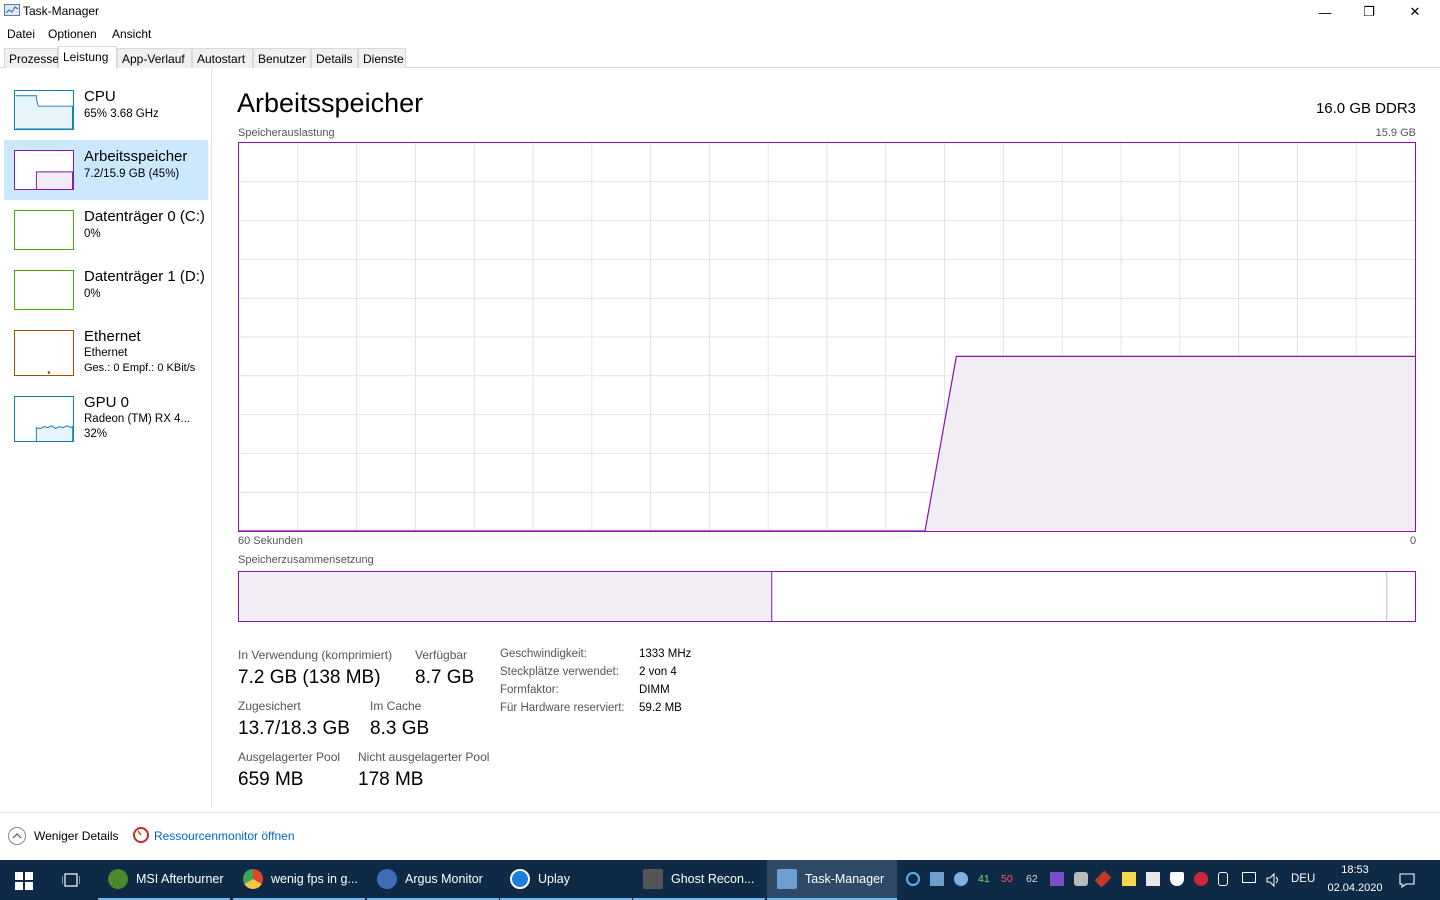  Describe the element at coordinates (660, 708) in the screenshot. I see `hardware-reserved-value: 59.2 MB` at that location.